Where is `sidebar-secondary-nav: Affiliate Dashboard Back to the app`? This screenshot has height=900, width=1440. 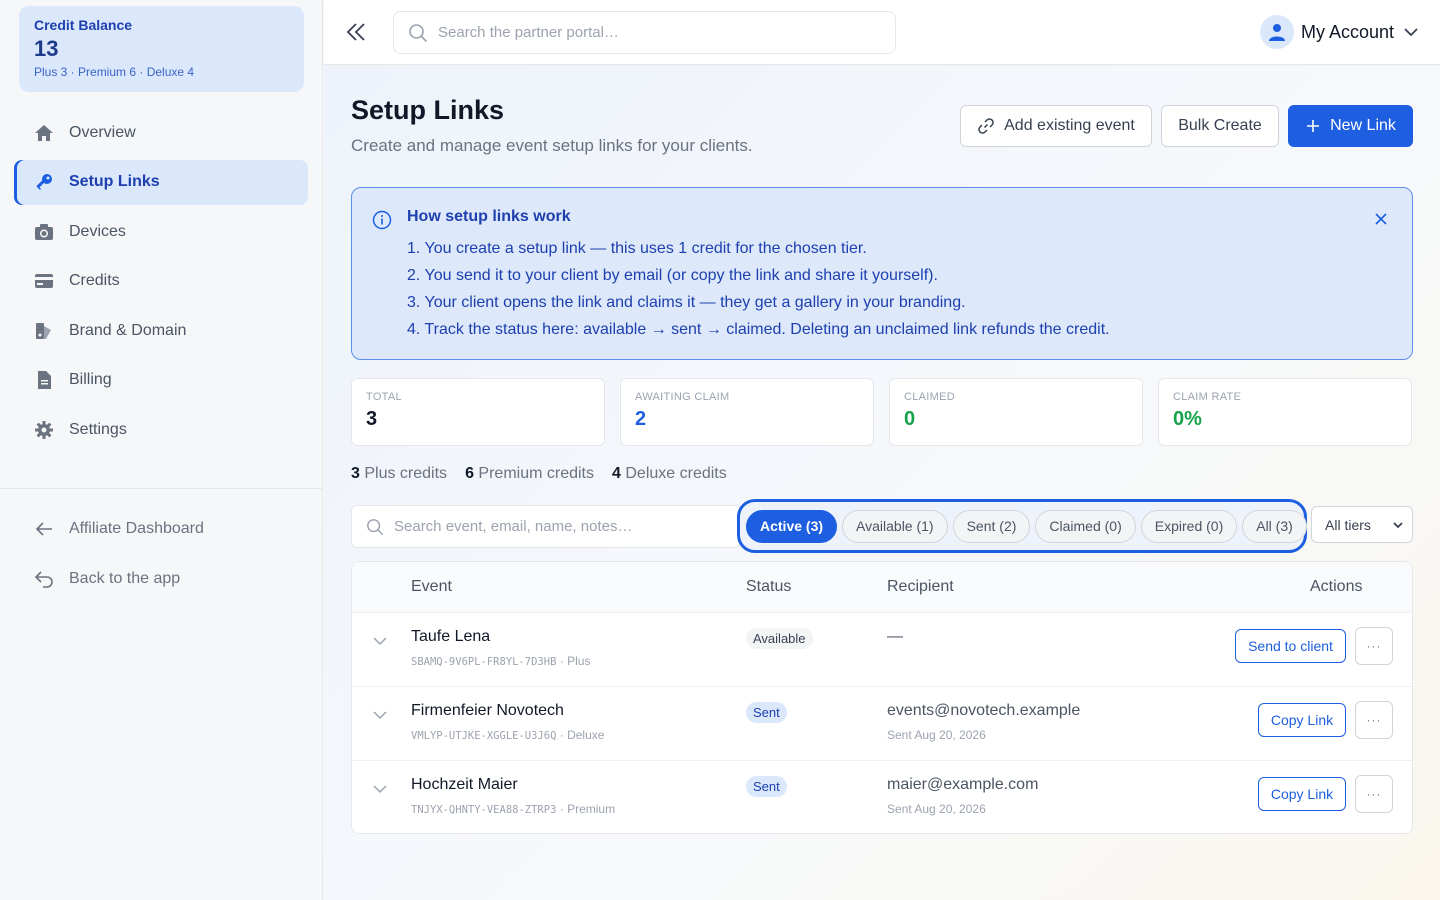 sidebar-secondary-nav: Affiliate Dashboard Back to the app is located at coordinates (161, 556).